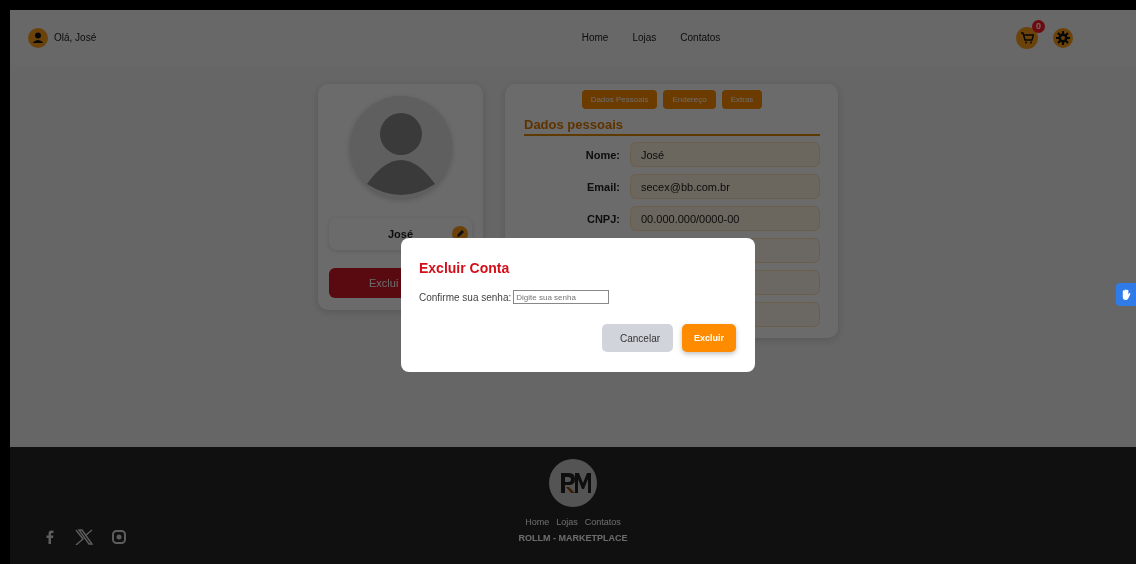 This screenshot has height=564, width=1136. What do you see at coordinates (700, 37) in the screenshot?
I see `nav-link: Contatos` at bounding box center [700, 37].